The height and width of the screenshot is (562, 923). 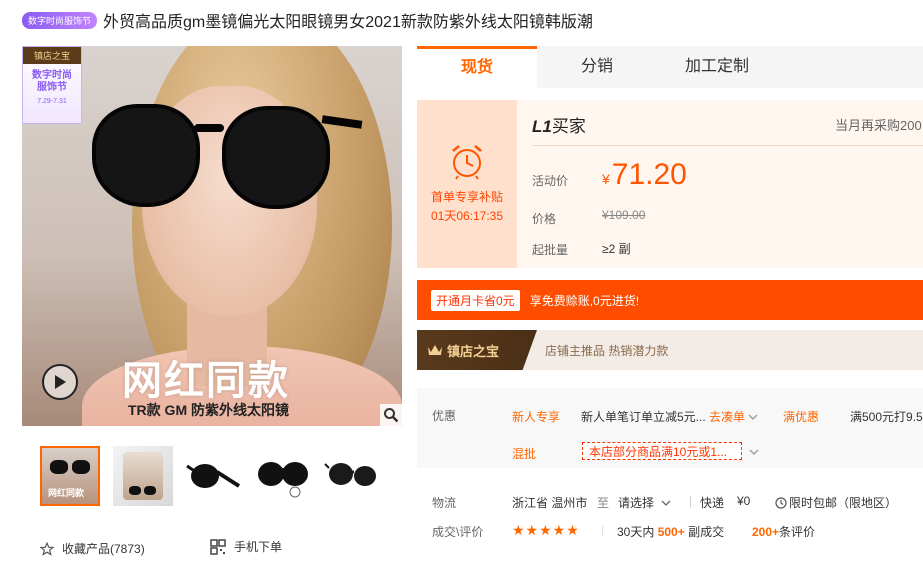 I want to click on collect-label: 收藏产品(7873), so click(x=103, y=549).